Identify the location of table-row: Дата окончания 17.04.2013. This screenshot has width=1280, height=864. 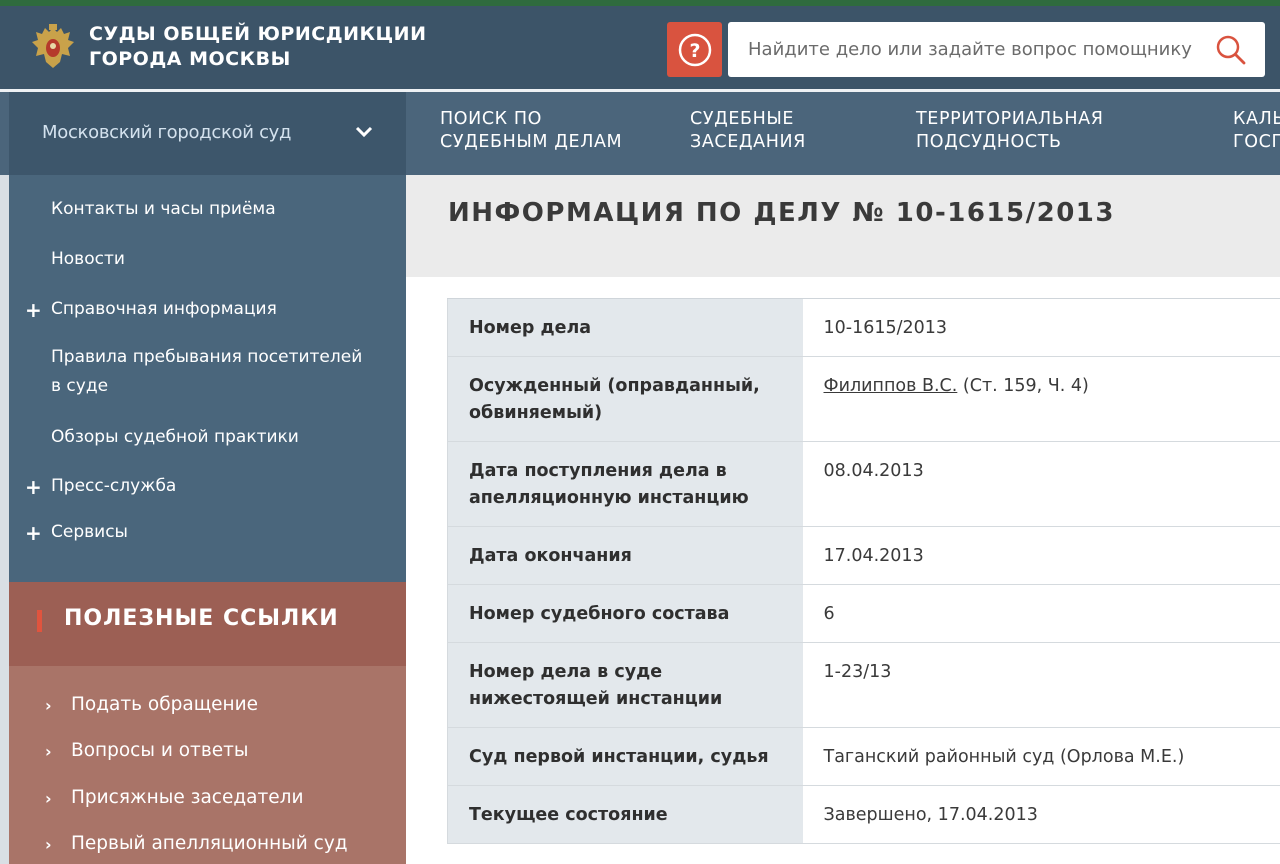
(863, 555).